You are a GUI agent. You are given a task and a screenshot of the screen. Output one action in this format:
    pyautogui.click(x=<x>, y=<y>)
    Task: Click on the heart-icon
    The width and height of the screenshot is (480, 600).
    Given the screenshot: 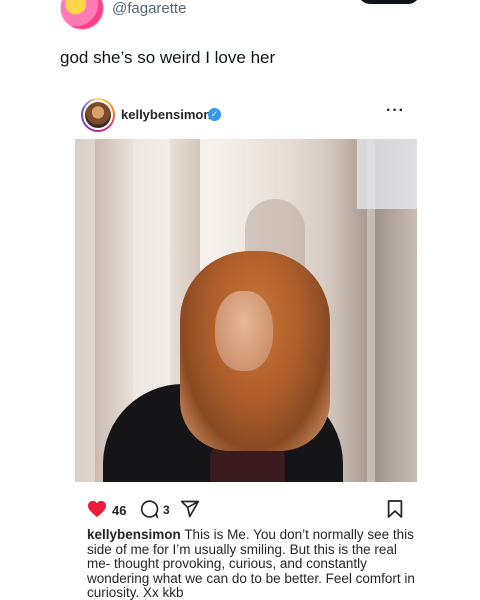 What is the action you would take?
    pyautogui.click(x=97, y=509)
    